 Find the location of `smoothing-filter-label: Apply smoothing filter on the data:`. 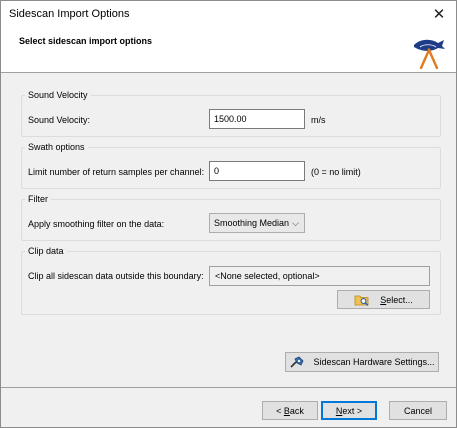

smoothing-filter-label: Apply smoothing filter on the data: is located at coordinates (96, 224).